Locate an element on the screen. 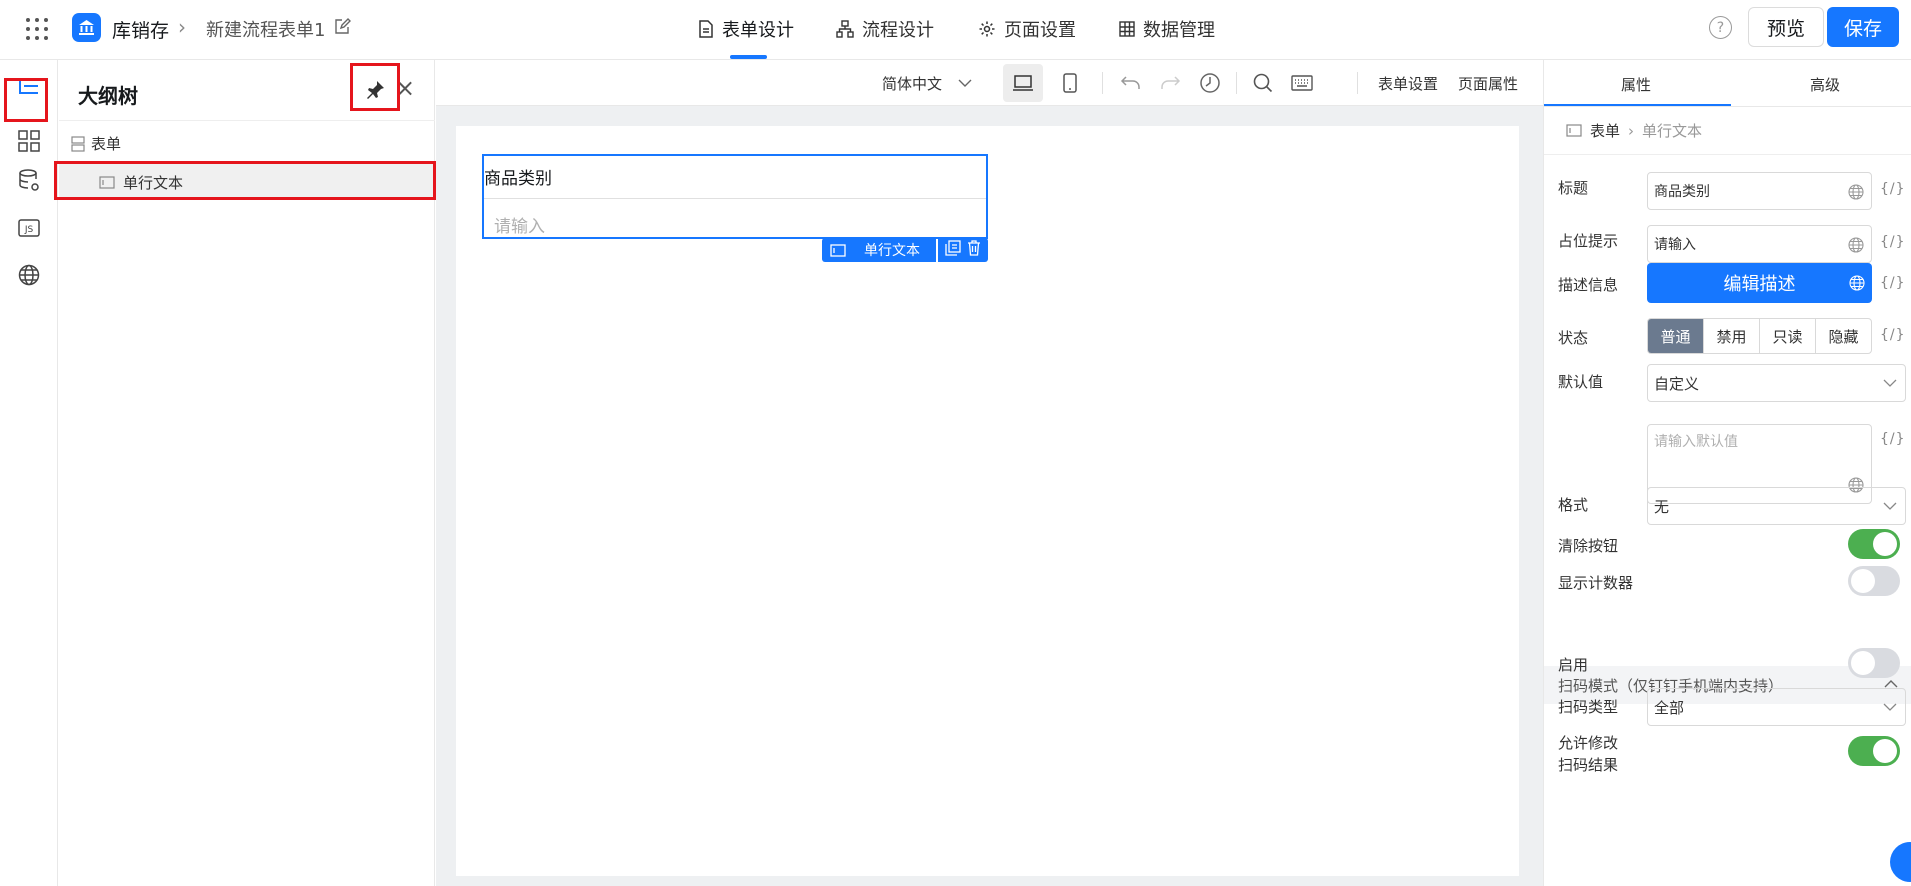 Image resolution: width=1911 pixels, height=886 pixels. app-logo-icon is located at coordinates (86, 27).